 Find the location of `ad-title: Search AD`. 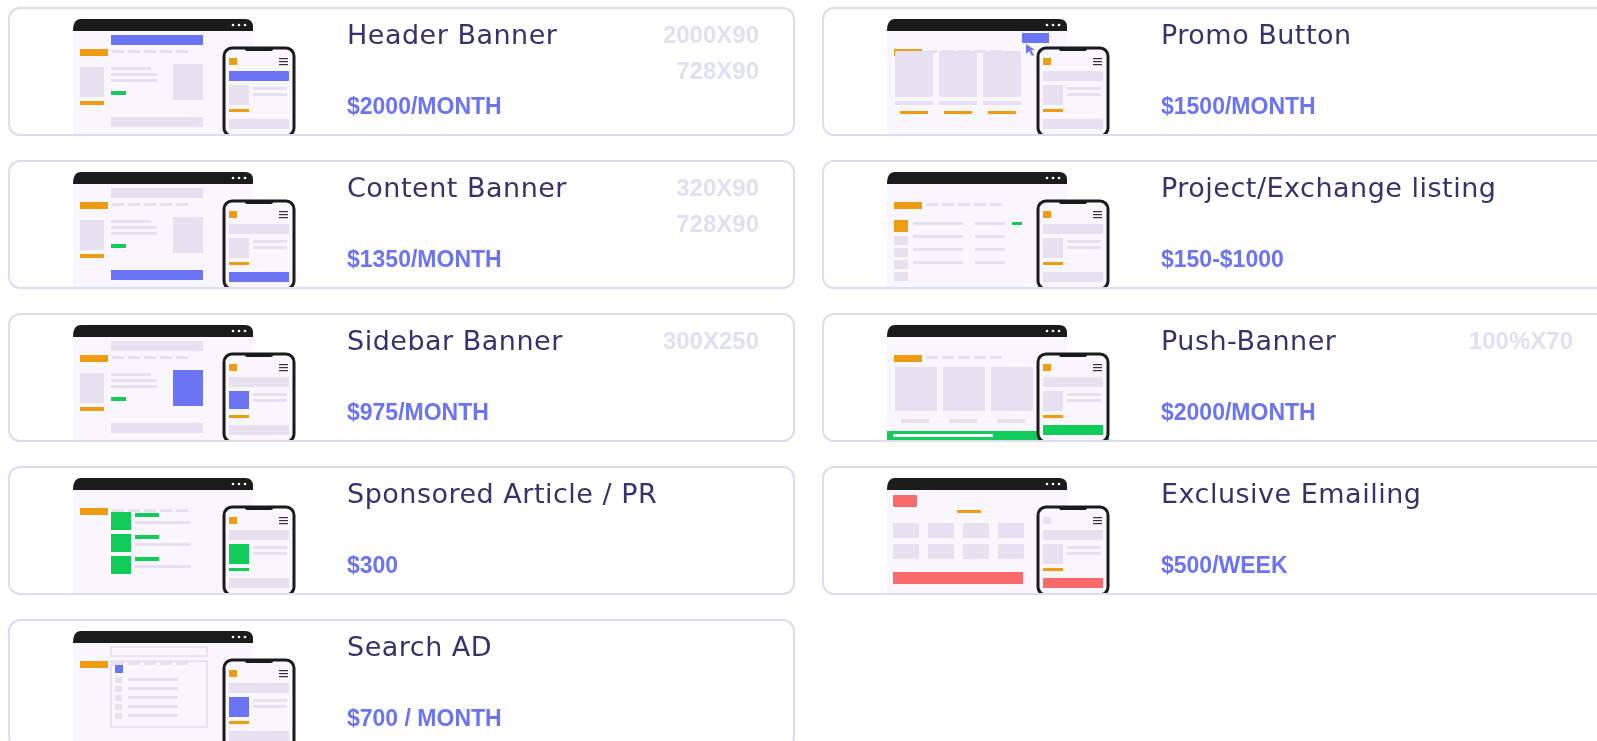

ad-title: Search AD is located at coordinates (420, 646).